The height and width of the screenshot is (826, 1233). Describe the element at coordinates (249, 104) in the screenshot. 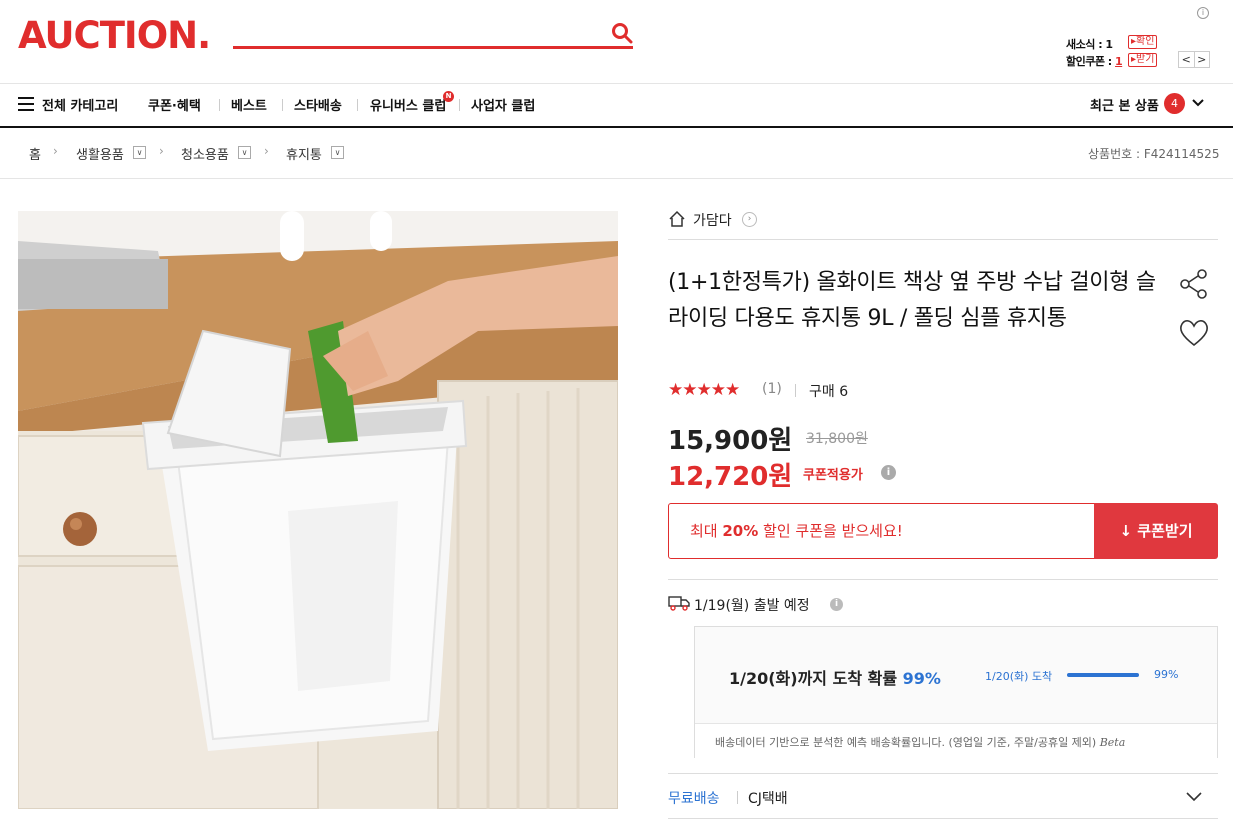

I see `nav-best: 베스트` at that location.